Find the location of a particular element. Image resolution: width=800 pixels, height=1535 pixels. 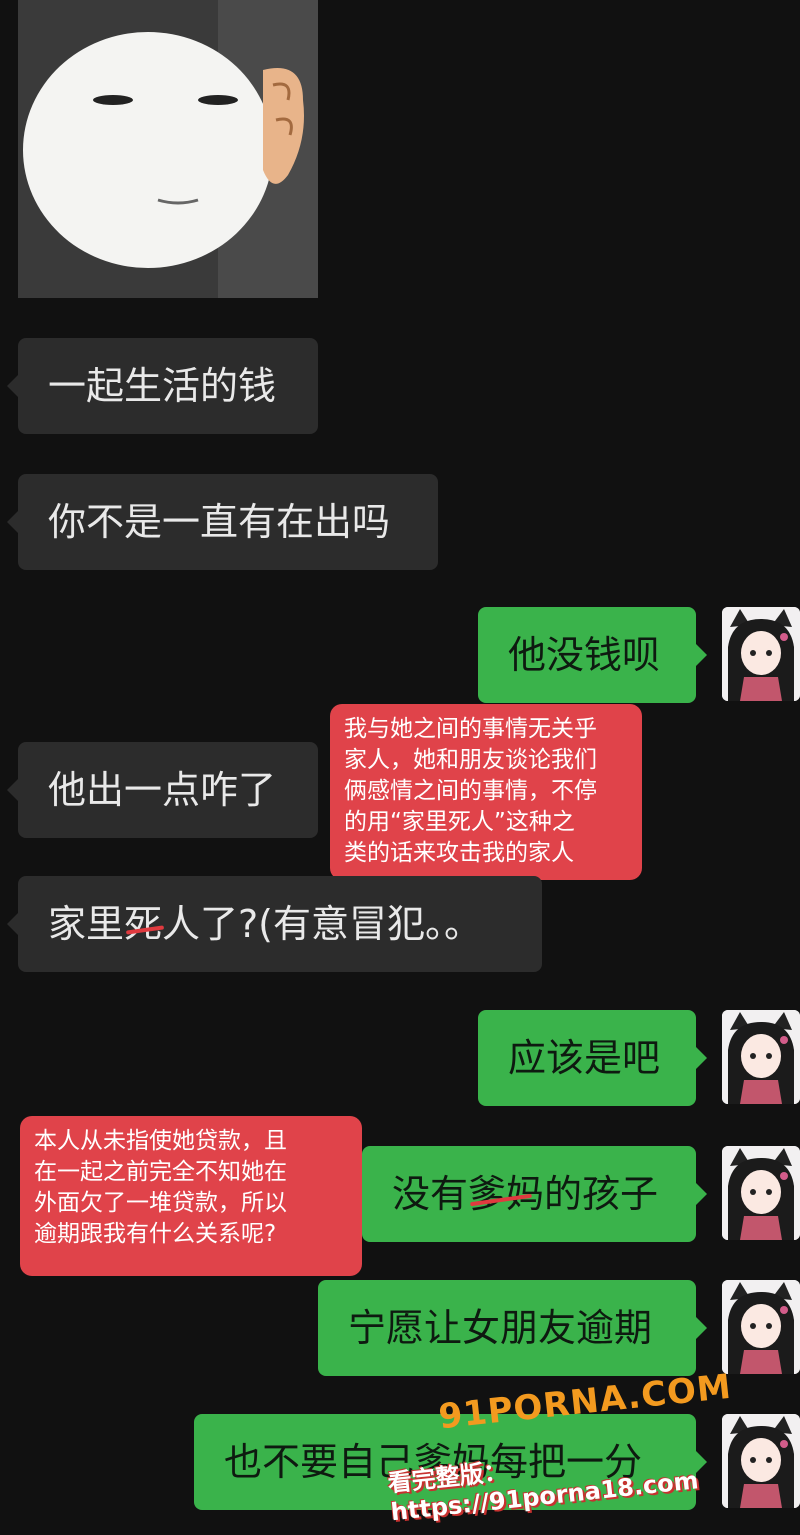

message-text: 一起生活的钱 is located at coordinates (162, 386).